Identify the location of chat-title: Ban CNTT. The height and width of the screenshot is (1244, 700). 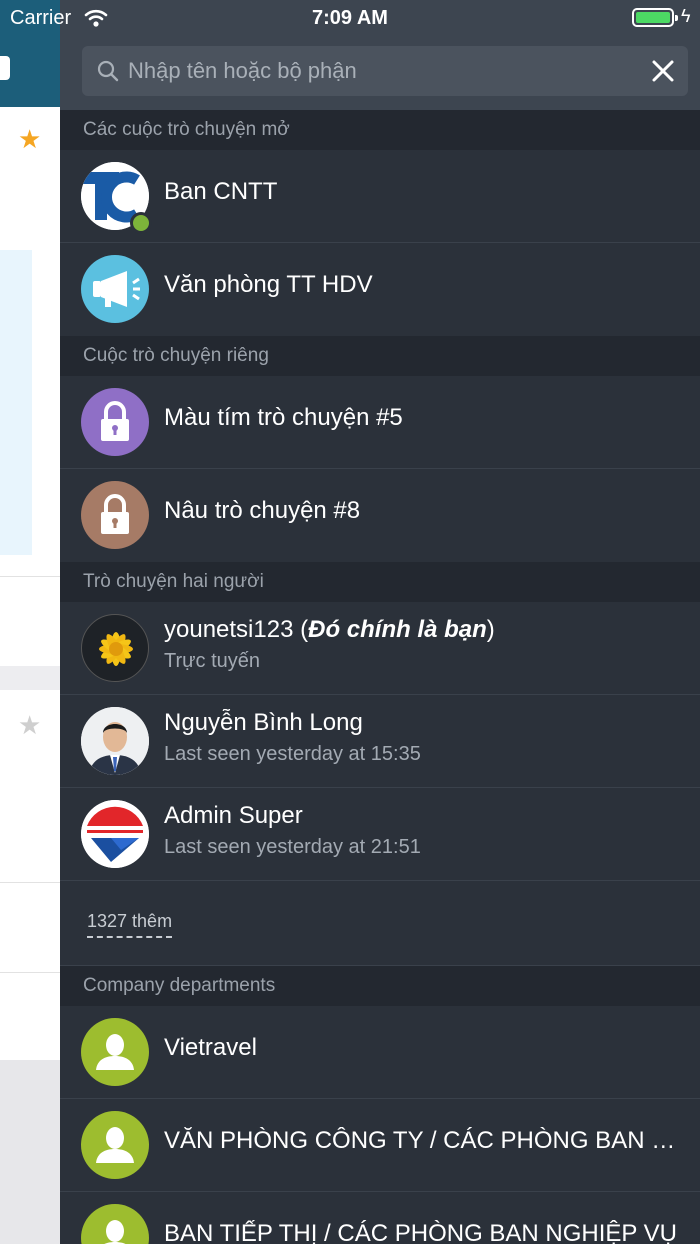
(221, 191).